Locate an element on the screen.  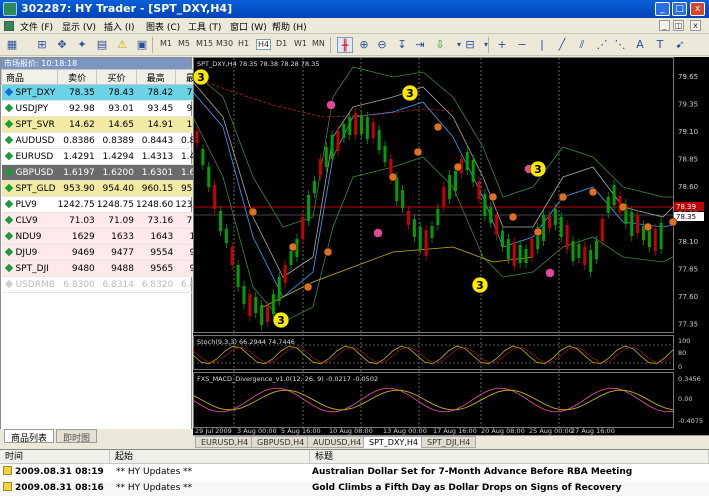
cursor-crosshair-icon: + is located at coordinates (502, 45).